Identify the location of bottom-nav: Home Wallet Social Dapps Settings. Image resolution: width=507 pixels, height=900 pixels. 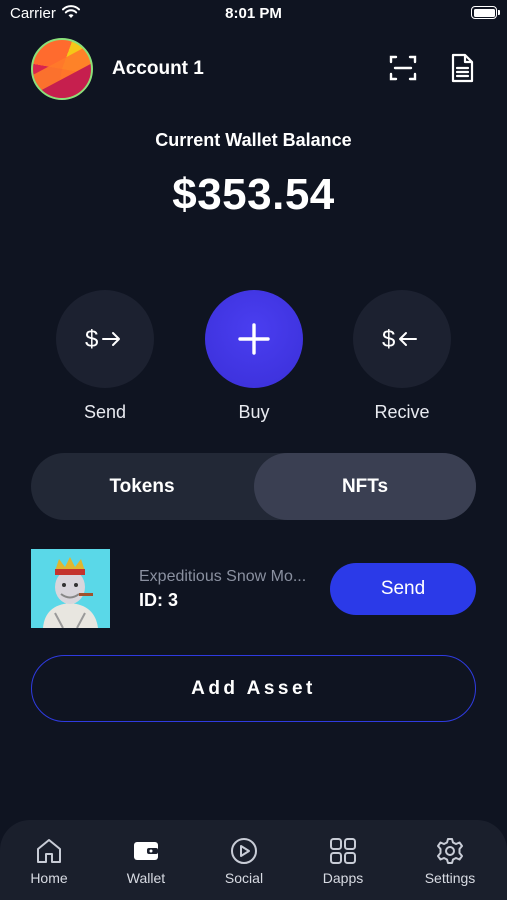
(253, 860).